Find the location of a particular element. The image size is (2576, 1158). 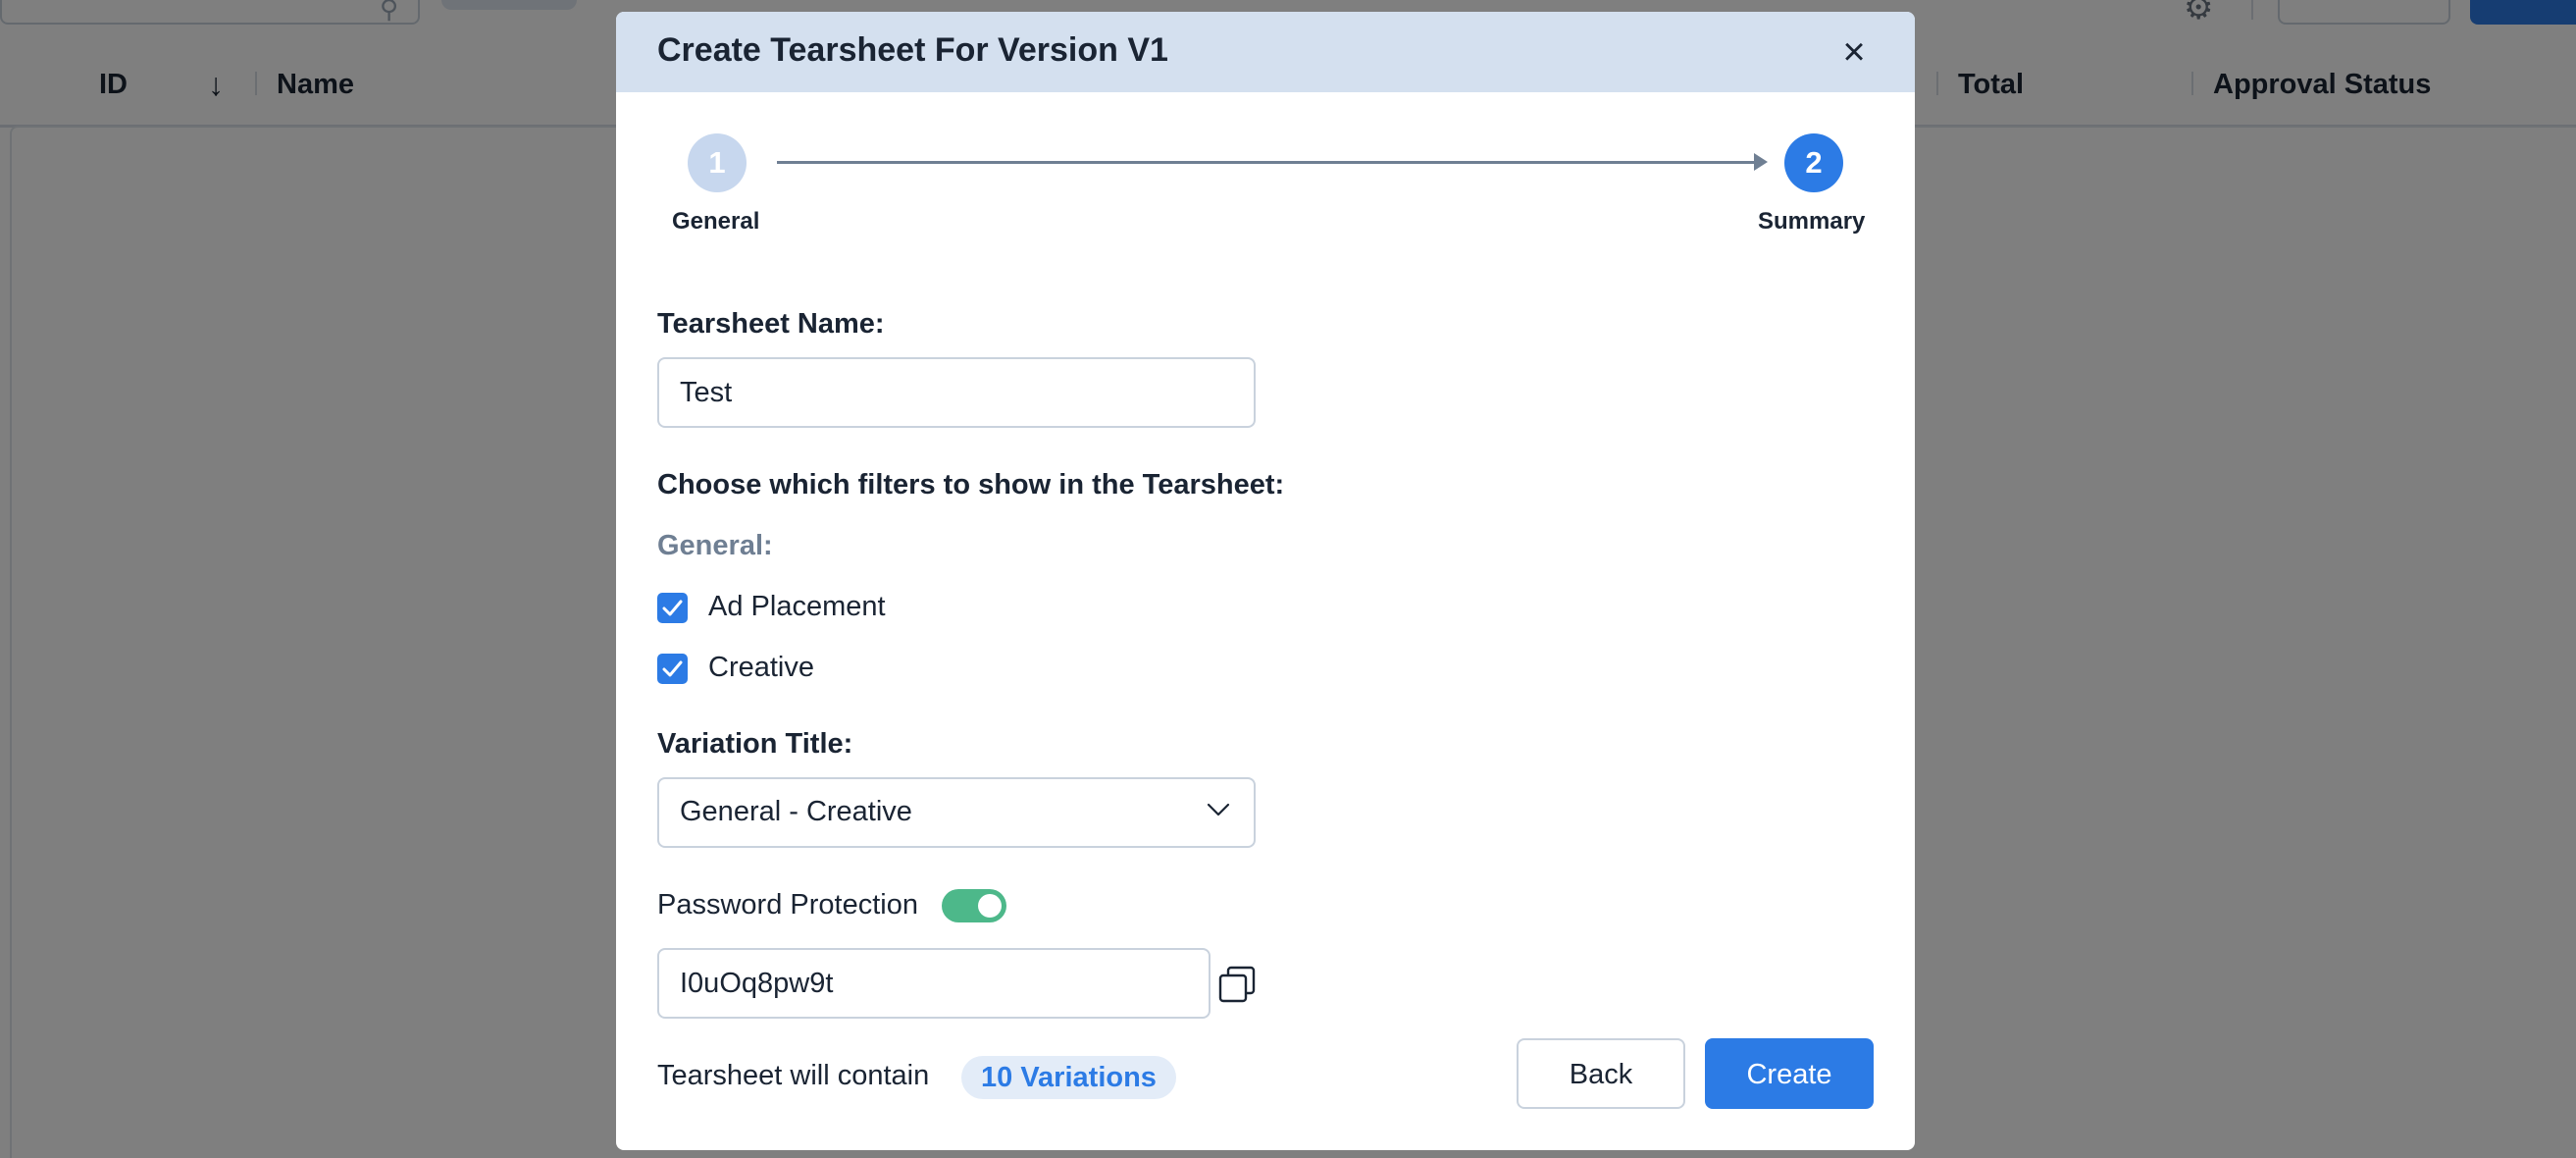

creative-checkbox is located at coordinates (672, 669).